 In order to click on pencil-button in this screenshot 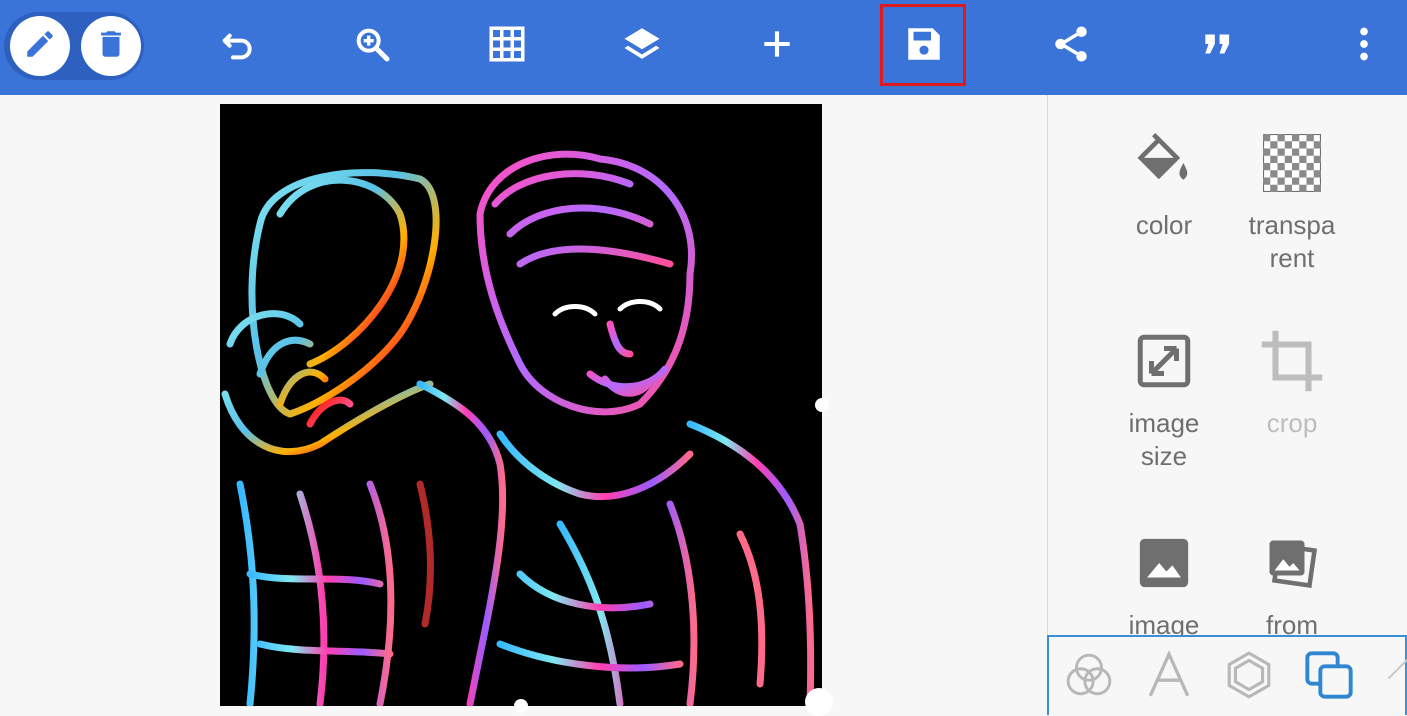, I will do `click(40, 46)`.